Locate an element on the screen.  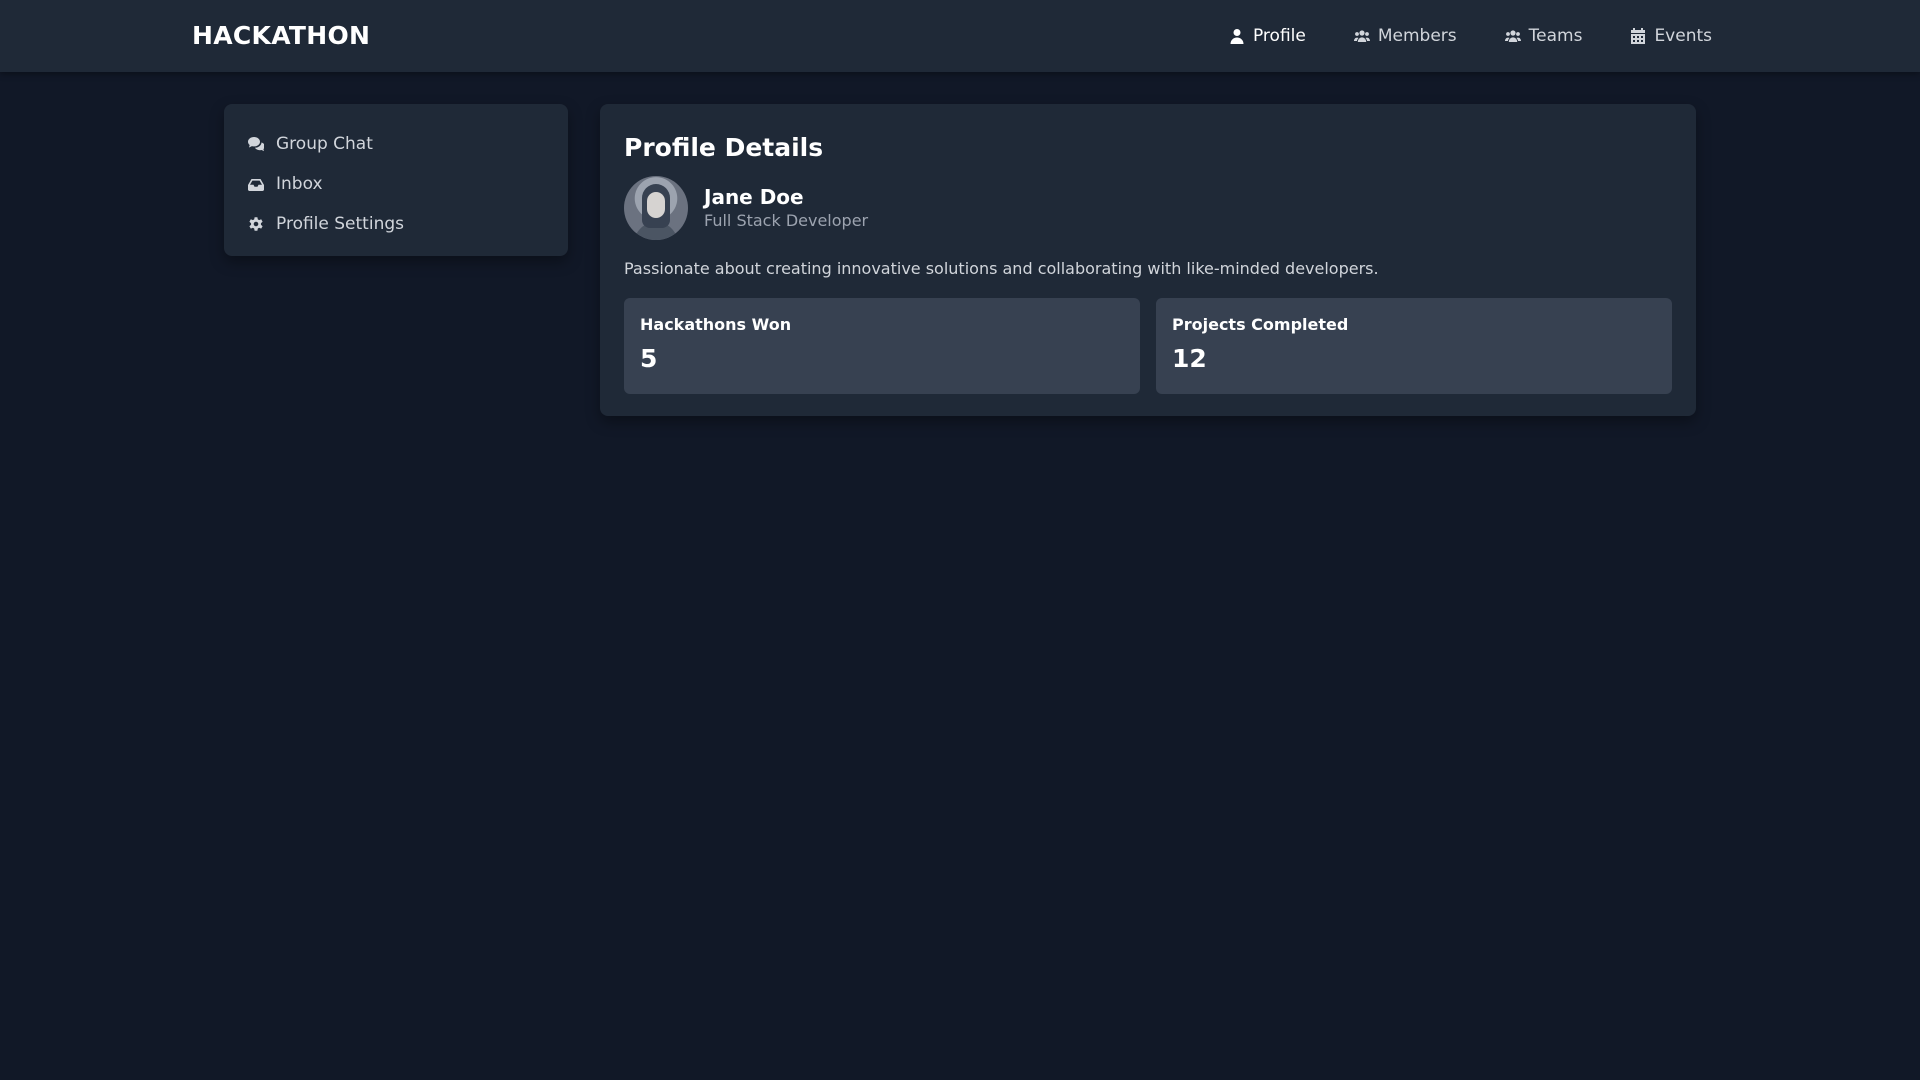
nav-item-profile: Profile is located at coordinates (1267, 36).